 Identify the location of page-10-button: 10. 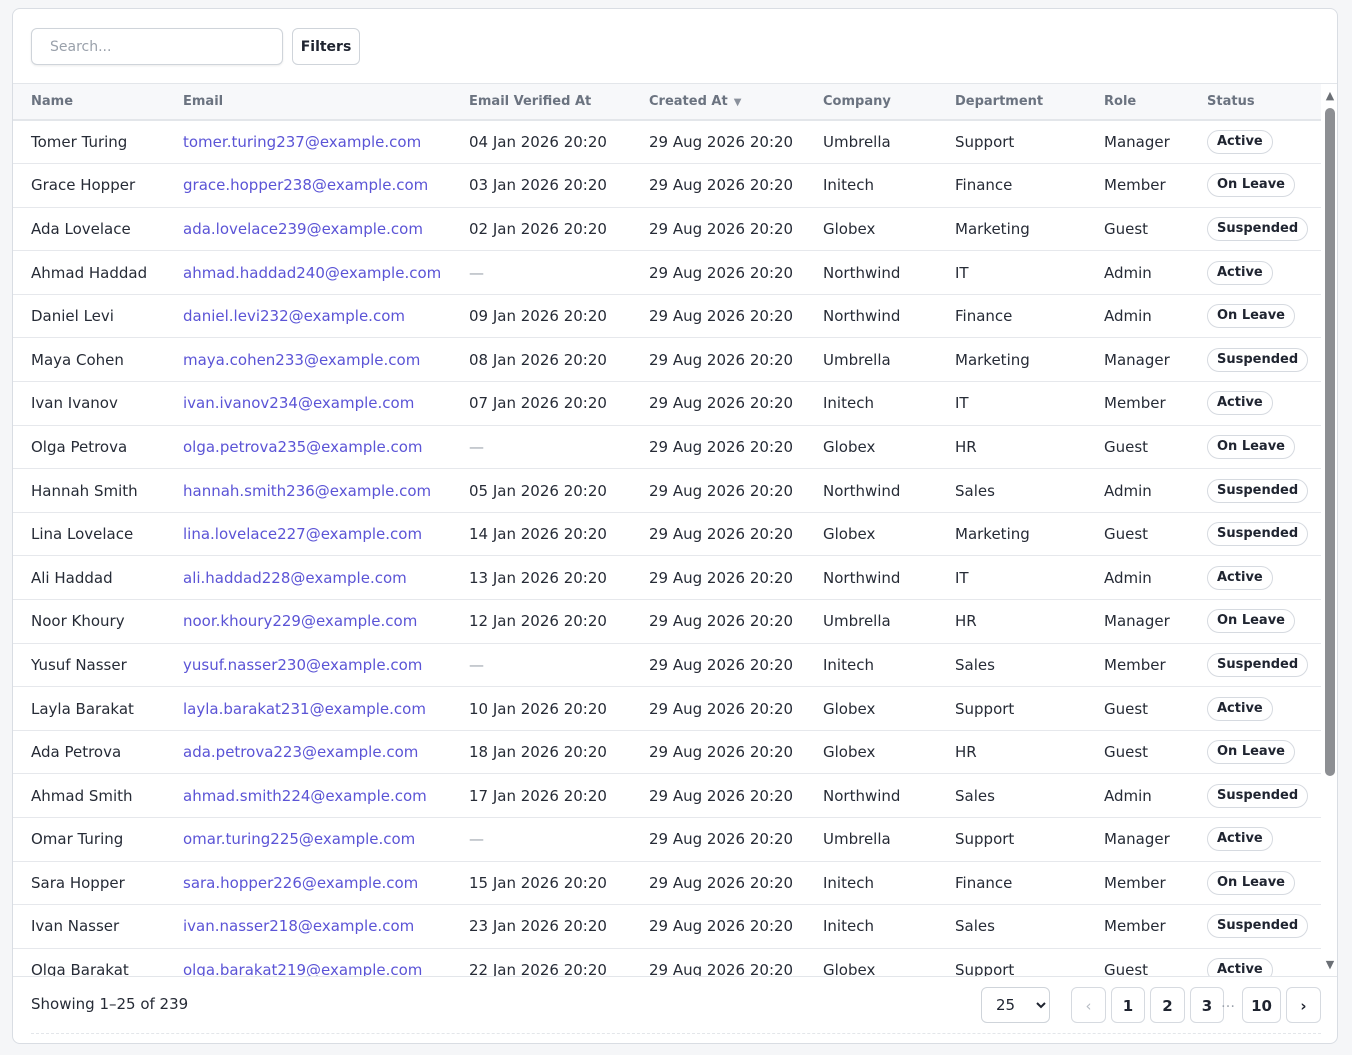
(1261, 1005).